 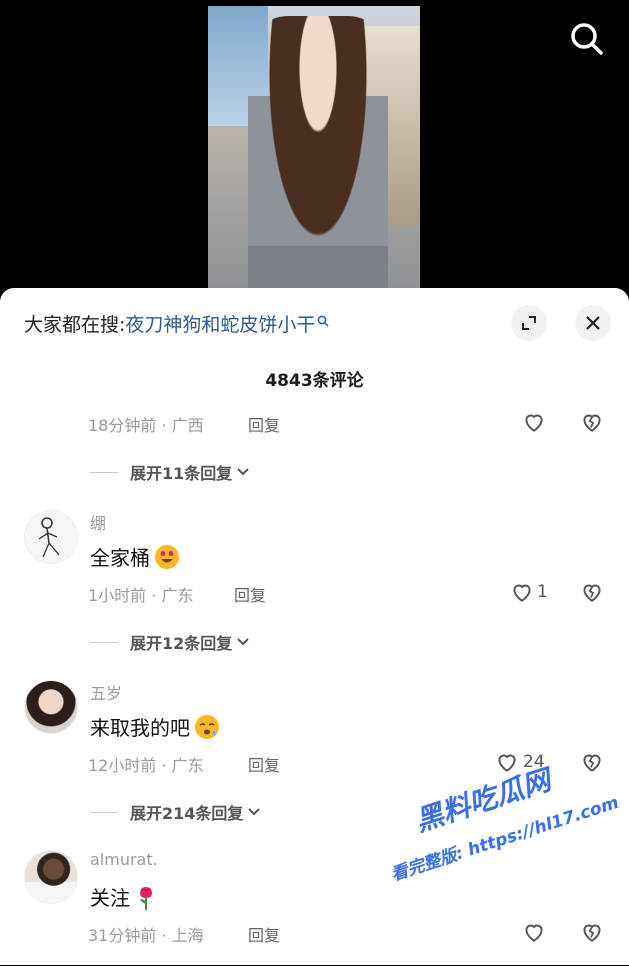 I want to click on expand-button, so click(x=529, y=323).